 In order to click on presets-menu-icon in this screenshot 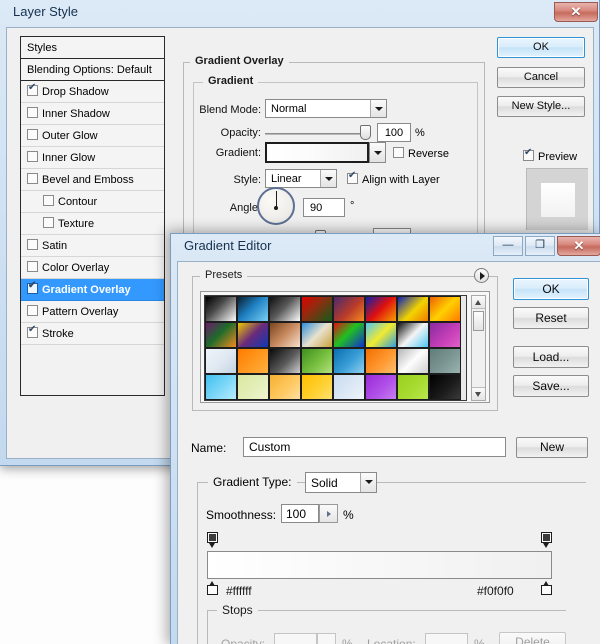, I will do `click(481, 275)`.